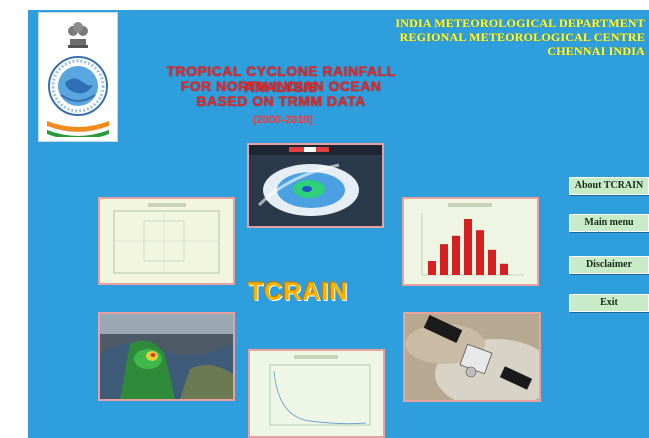  I want to click on tcrain-logo: TCRAIN, so click(298, 292).